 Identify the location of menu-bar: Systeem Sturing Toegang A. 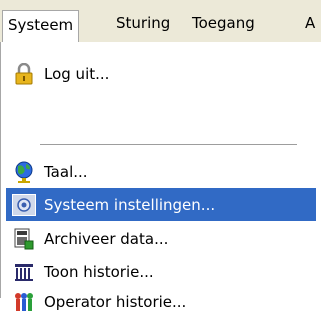
(160, 21).